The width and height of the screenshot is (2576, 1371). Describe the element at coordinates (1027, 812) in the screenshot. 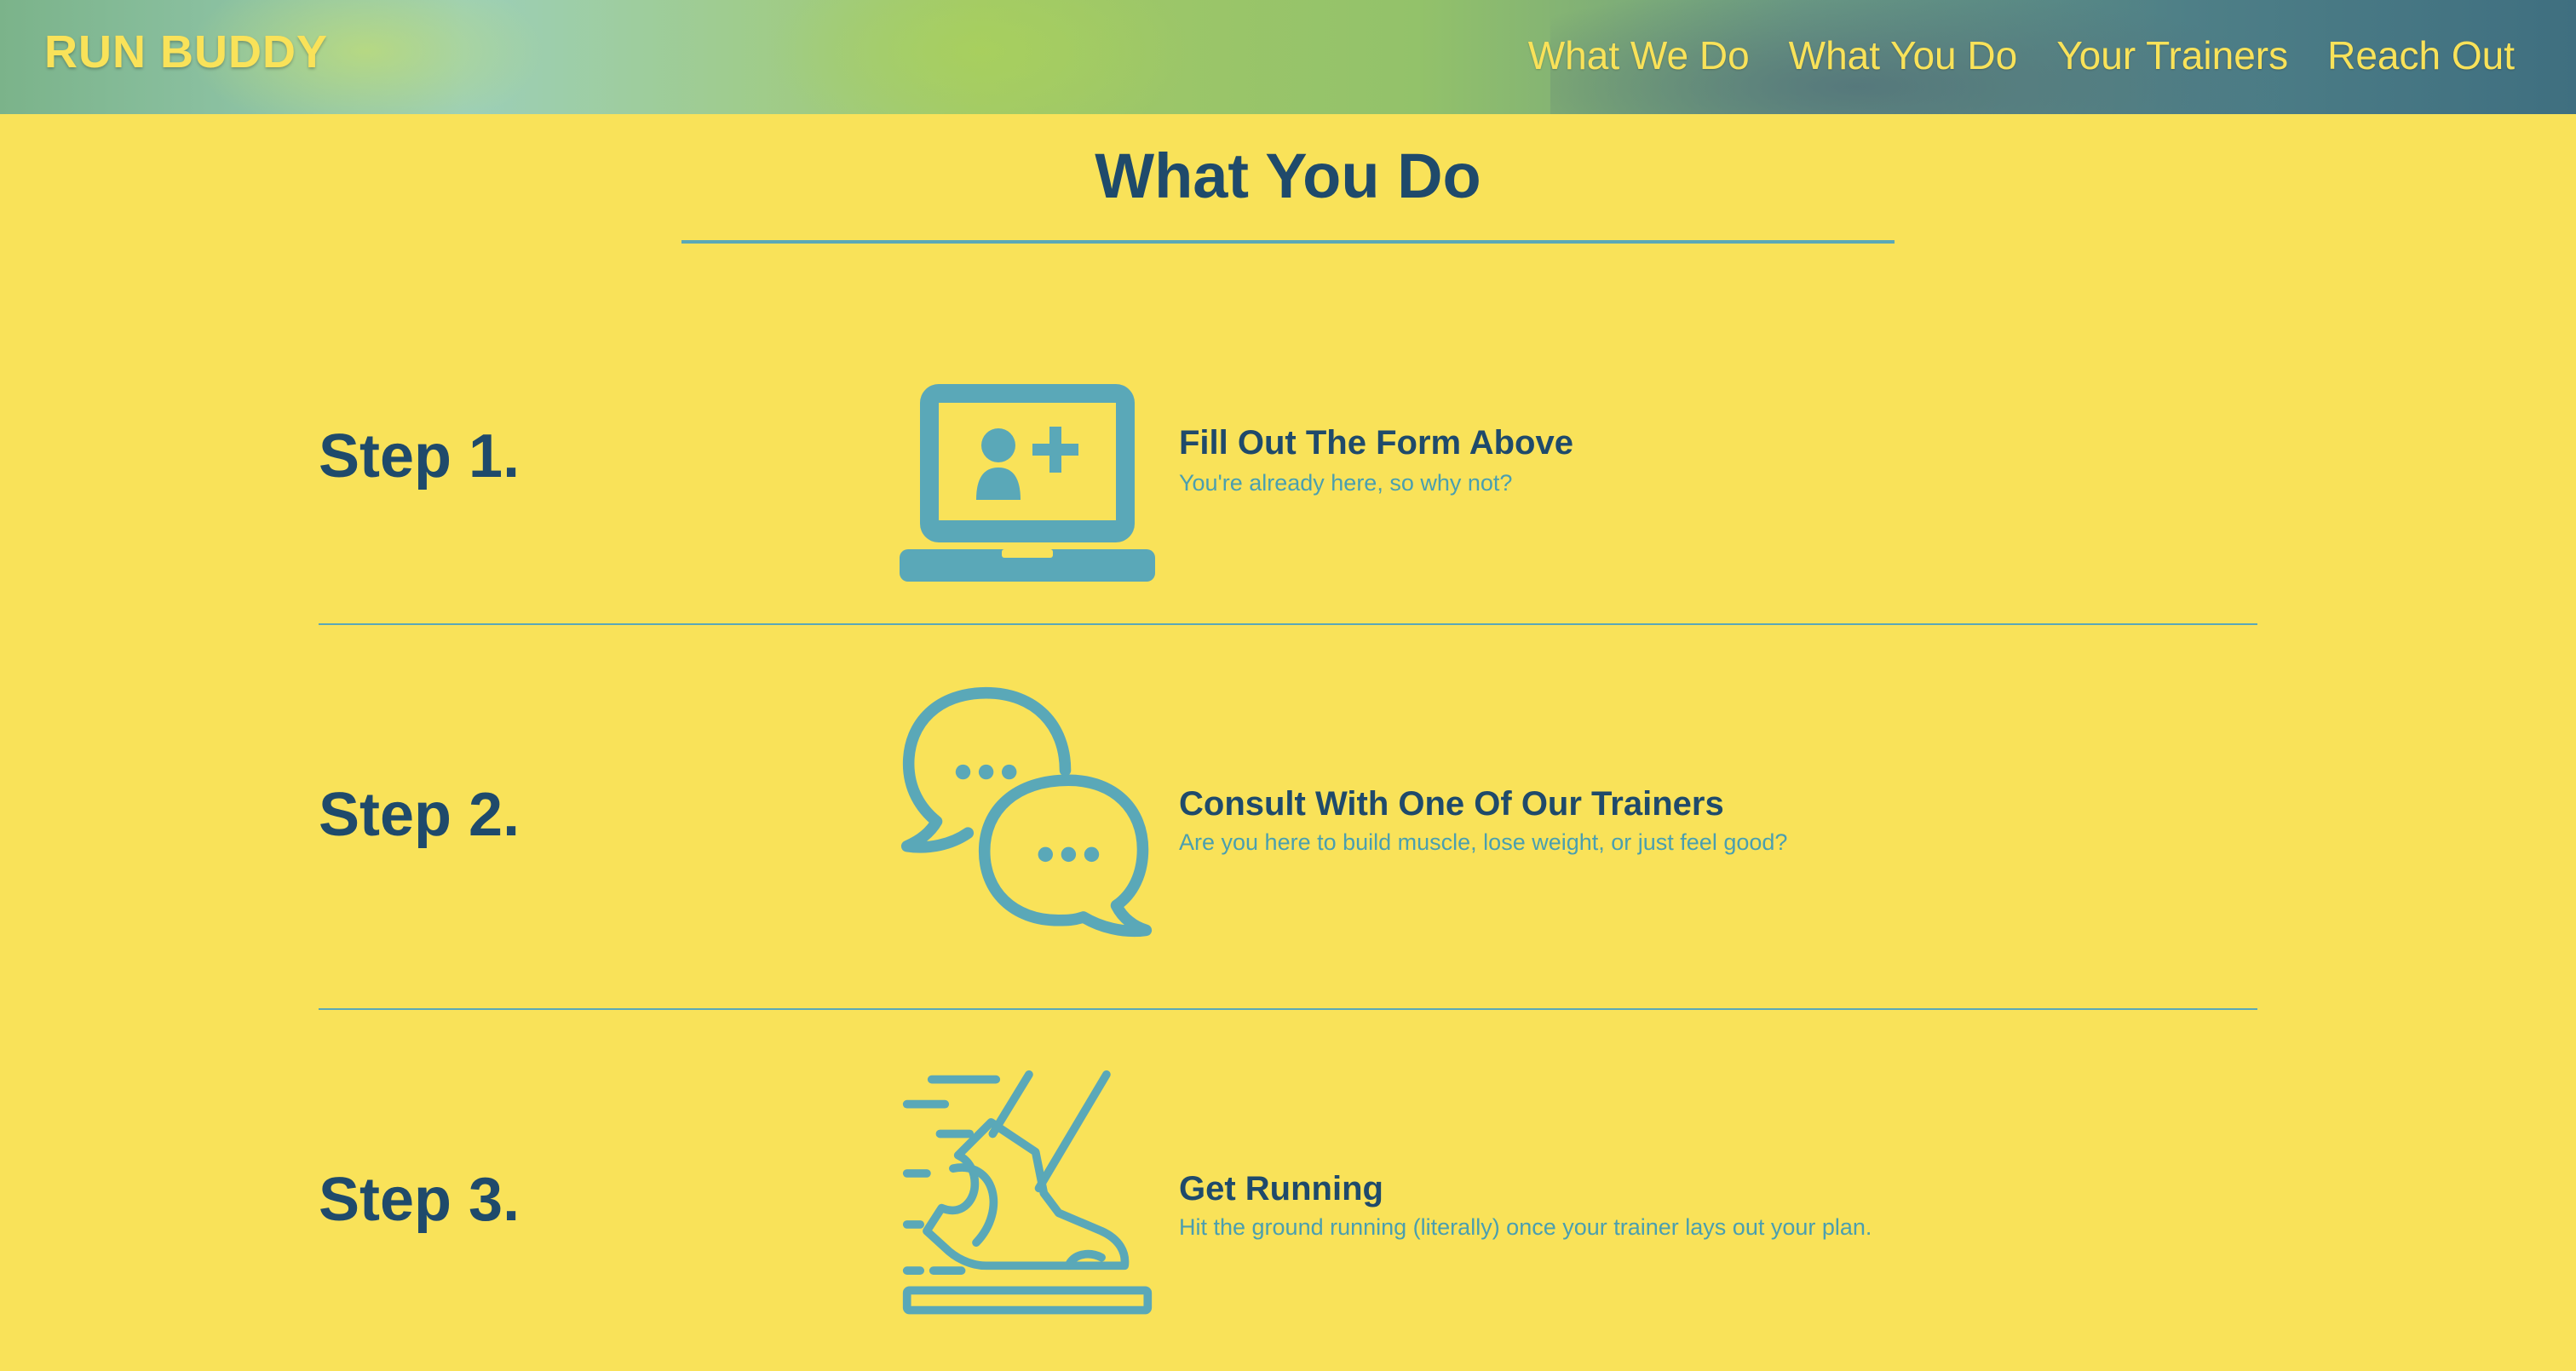

I see `chat-bubbles-icon` at that location.